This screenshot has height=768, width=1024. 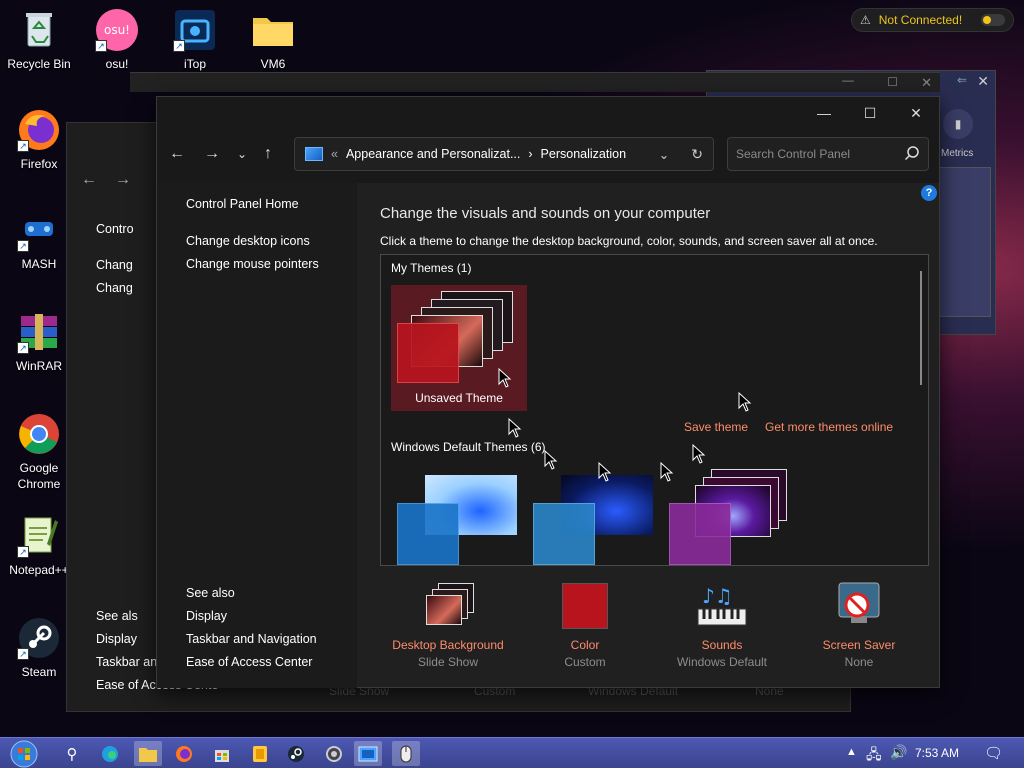 I want to click on notifications-icon: 🗨, so click(x=993, y=753).